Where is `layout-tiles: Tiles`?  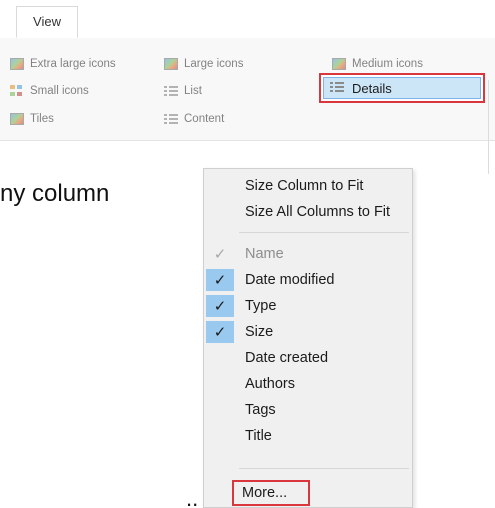 layout-tiles: Tiles is located at coordinates (32, 119).